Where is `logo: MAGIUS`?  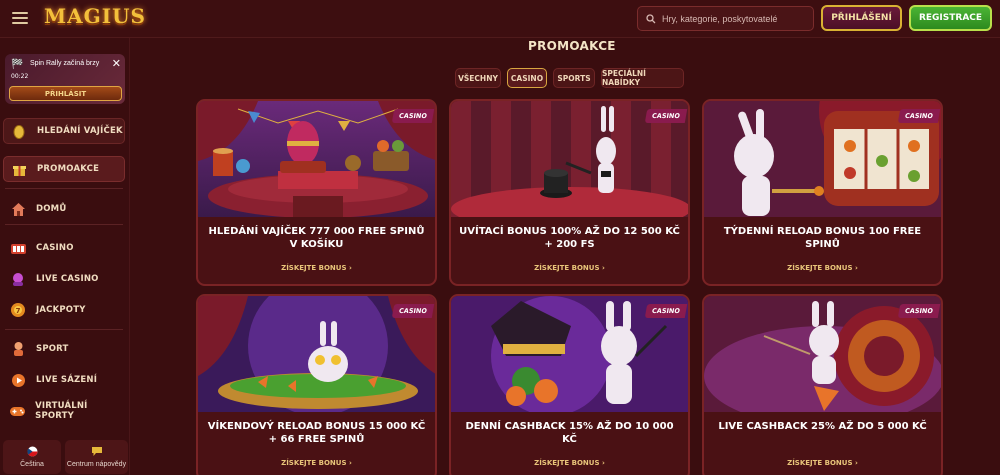 logo: MAGIUS is located at coordinates (95, 16).